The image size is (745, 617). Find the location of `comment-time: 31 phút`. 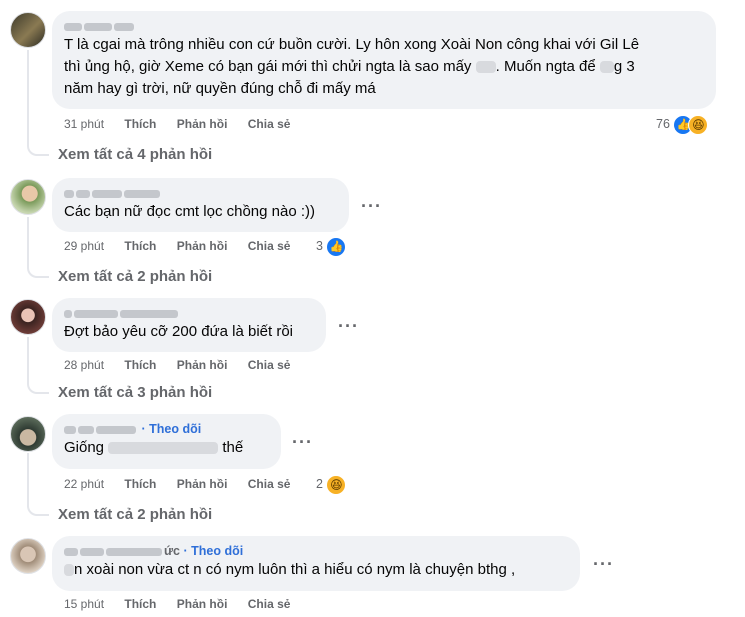

comment-time: 31 phút is located at coordinates (84, 124).